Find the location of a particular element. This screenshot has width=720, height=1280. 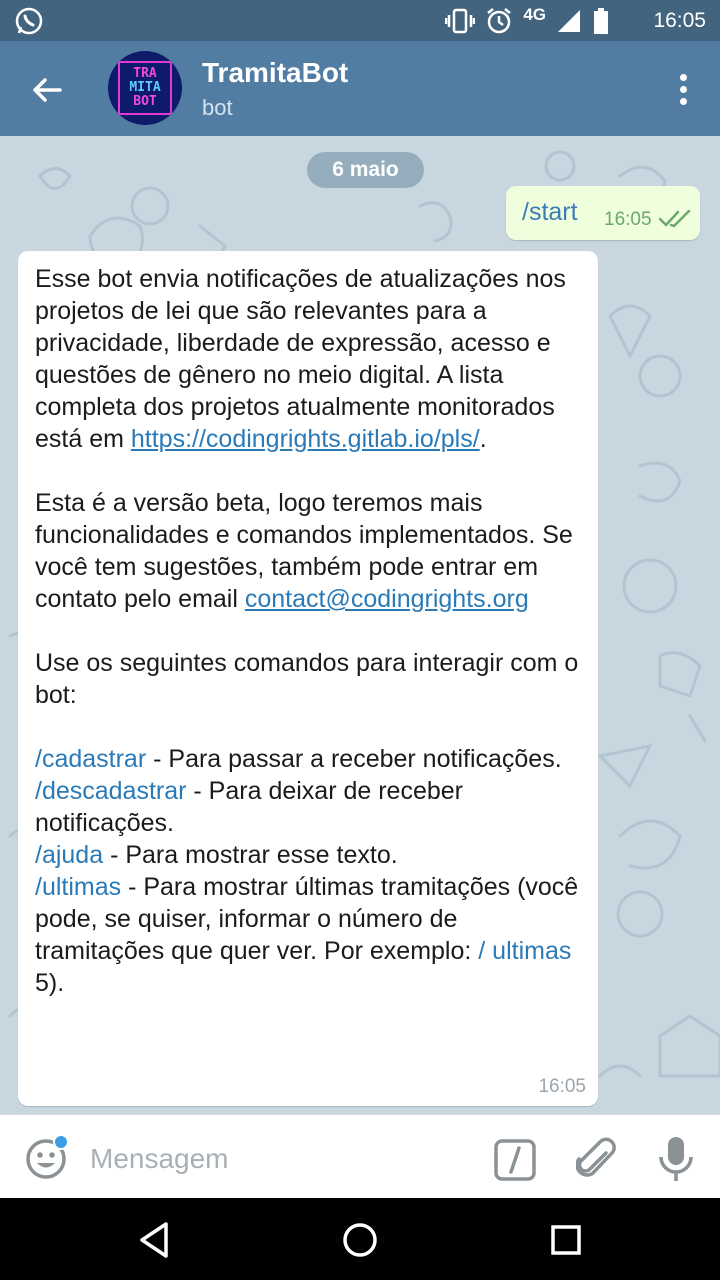

command-ultimas: /ultimas is located at coordinates (78, 887).